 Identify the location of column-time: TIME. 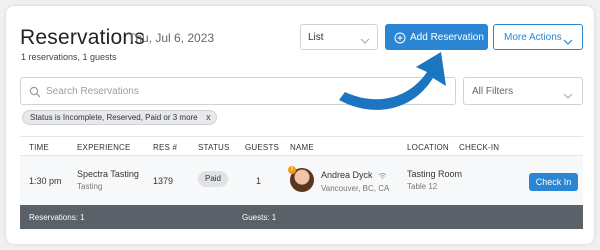
(39, 147).